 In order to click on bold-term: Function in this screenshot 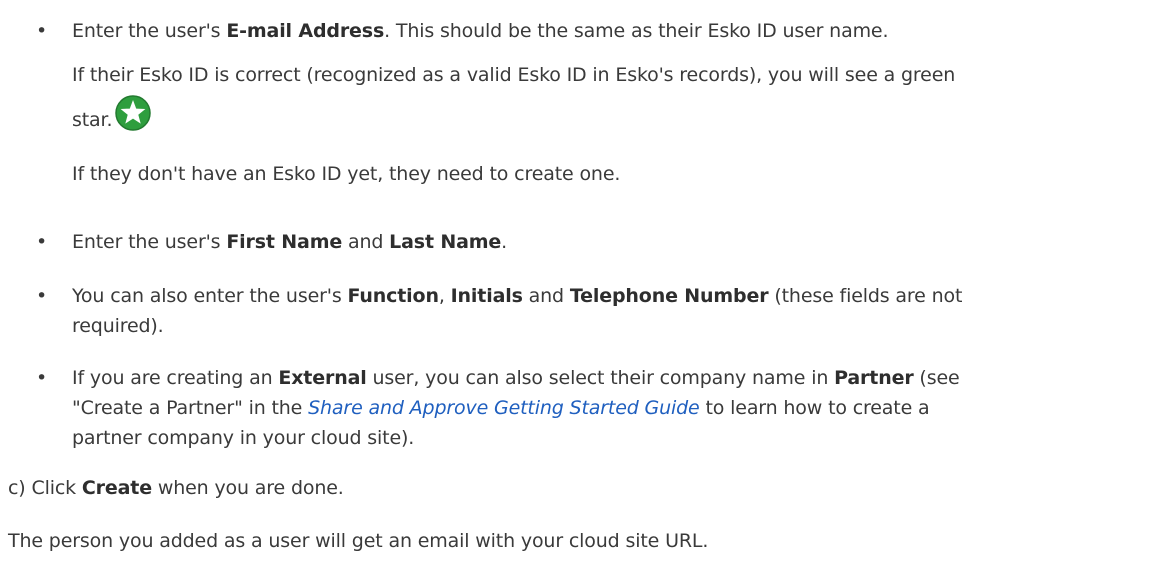, I will do `click(393, 296)`.